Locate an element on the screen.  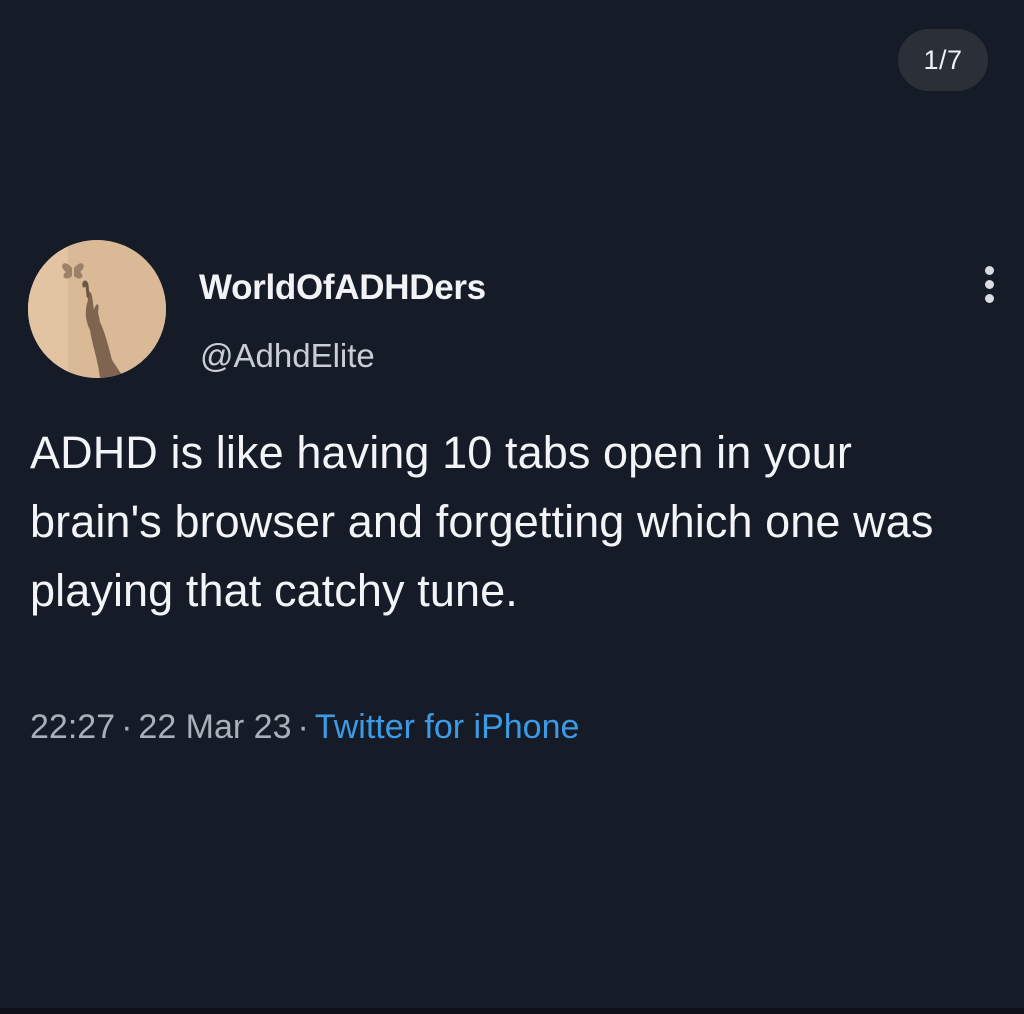
more-options-button is located at coordinates (989, 284).